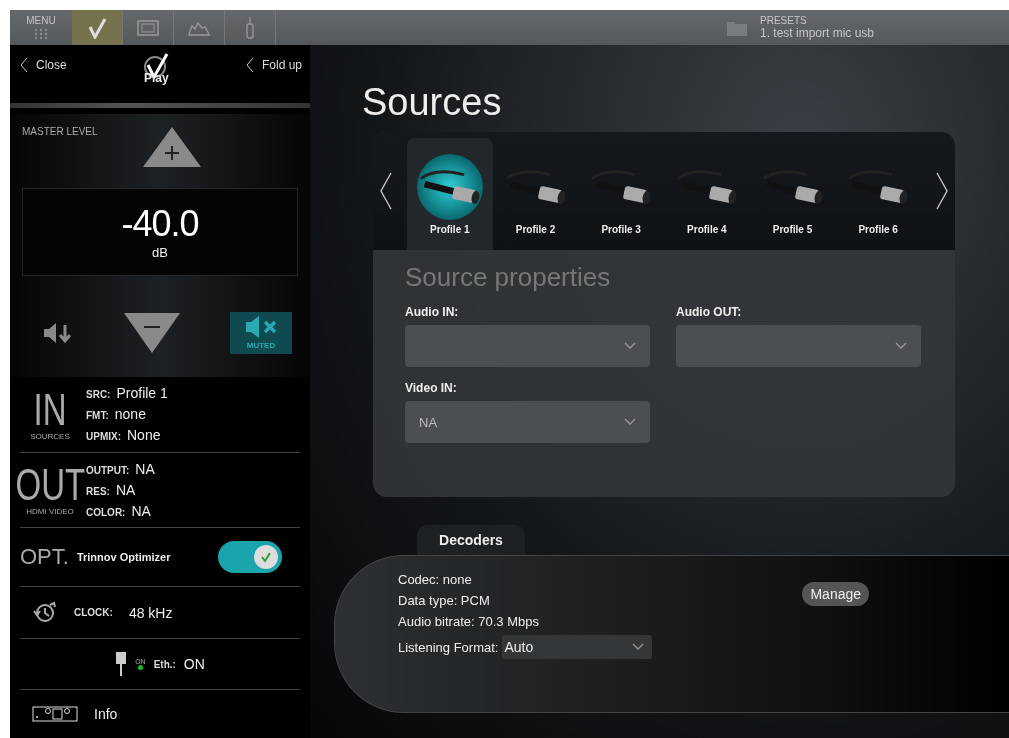 The width and height of the screenshot is (1009, 738). I want to click on section-title: Source properties, so click(508, 277).